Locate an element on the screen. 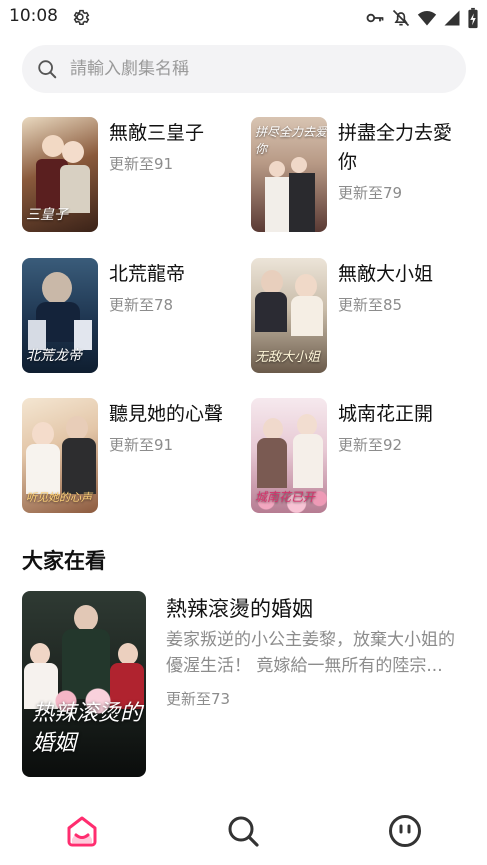 This screenshot has height=865, width=487. drama-episode-status: 更新至78 is located at coordinates (141, 305).